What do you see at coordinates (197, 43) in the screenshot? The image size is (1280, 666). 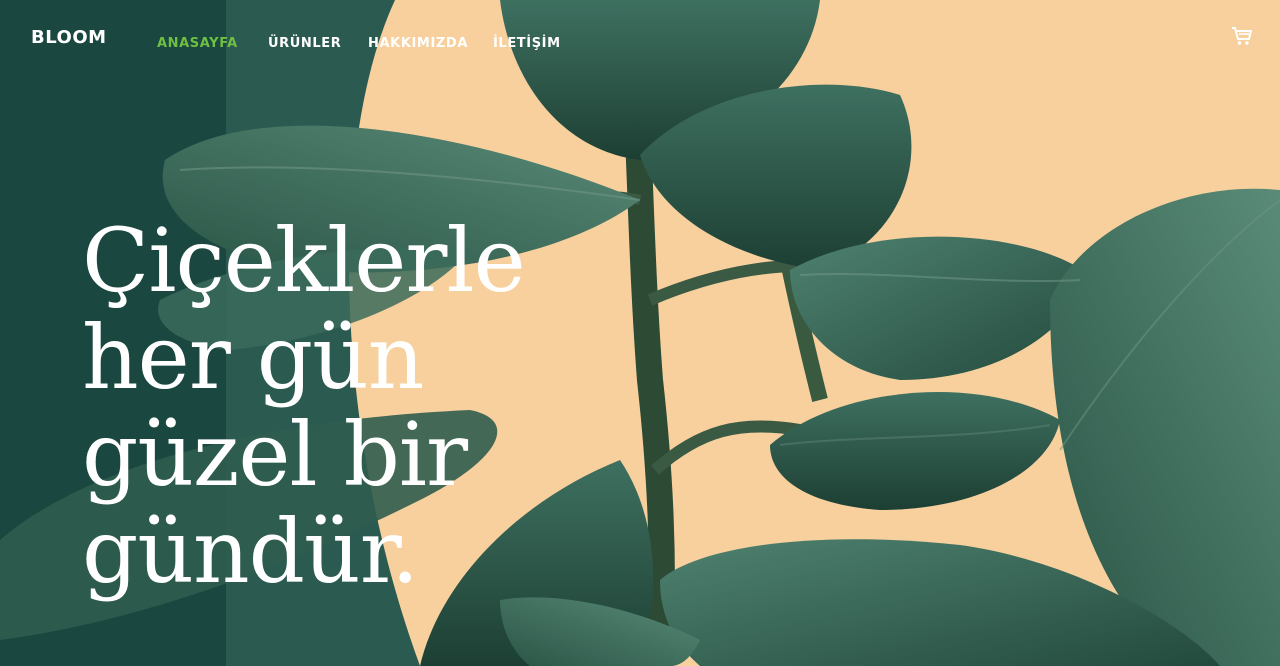 I see `nav-item-anasayfa: ANASAYFA` at bounding box center [197, 43].